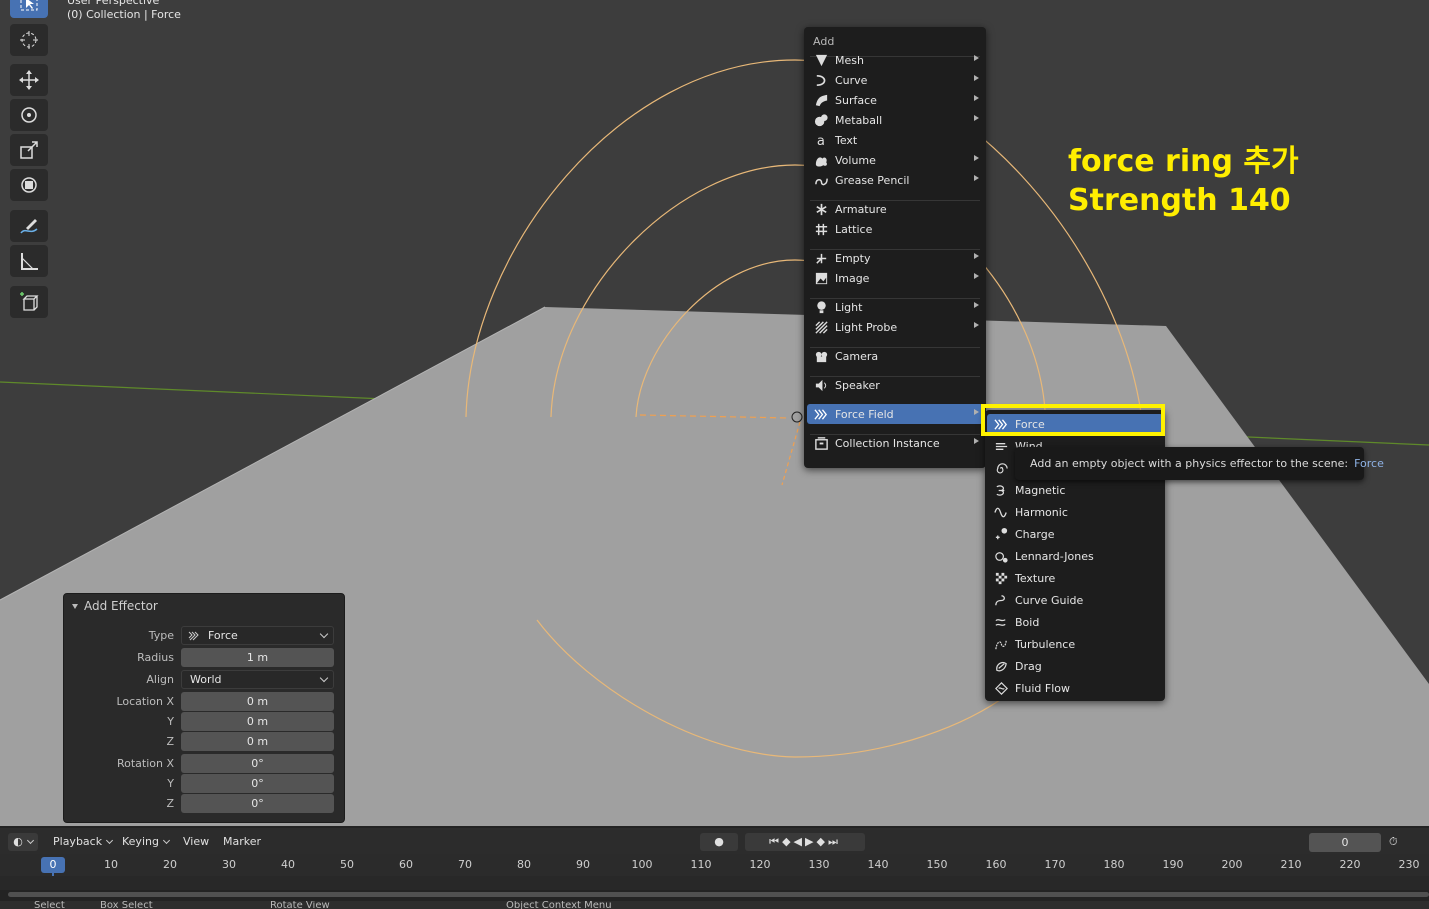 This screenshot has height=909, width=1429. Describe the element at coordinates (719, 842) in the screenshot. I see `auto-key-toggle: ●` at that location.